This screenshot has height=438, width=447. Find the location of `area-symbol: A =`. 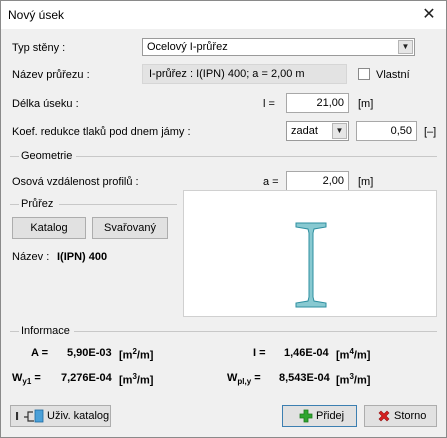

area-symbol: A = is located at coordinates (40, 353).